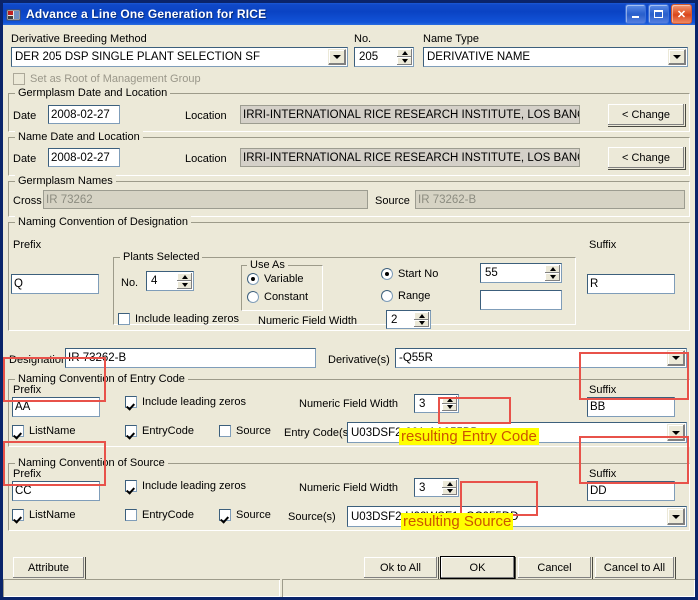 This screenshot has width=698, height=600. I want to click on germplasm-date-label: Date, so click(25, 116).